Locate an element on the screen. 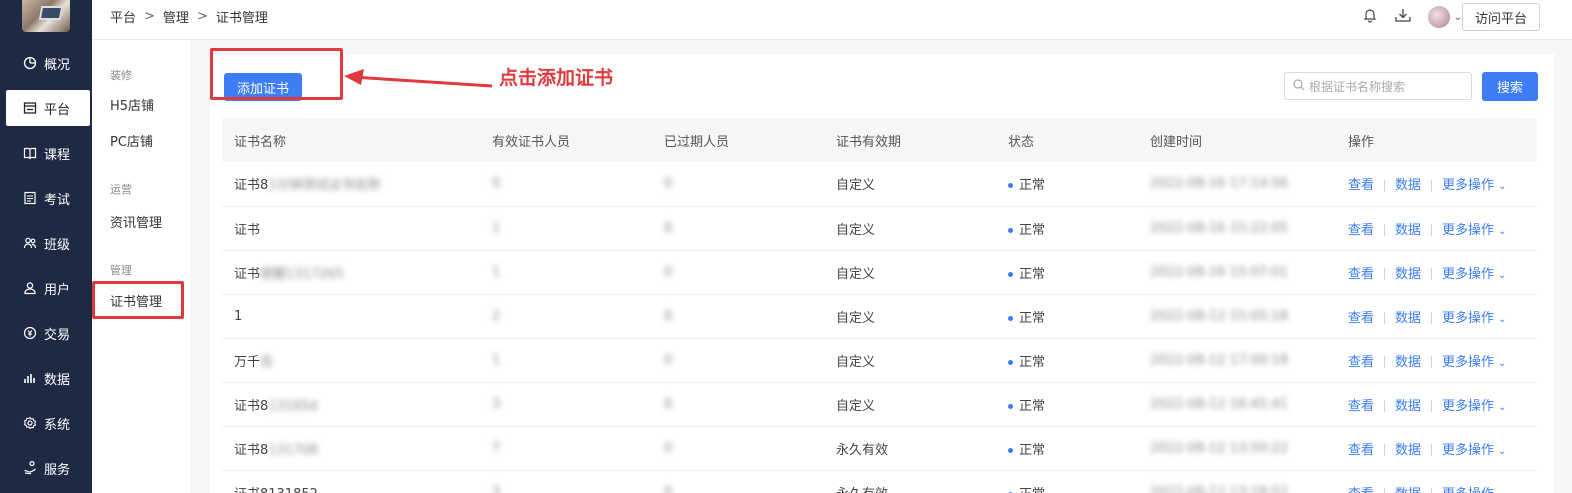 The image size is (1572, 493). cert-name-blurred: 131654 is located at coordinates (293, 406).